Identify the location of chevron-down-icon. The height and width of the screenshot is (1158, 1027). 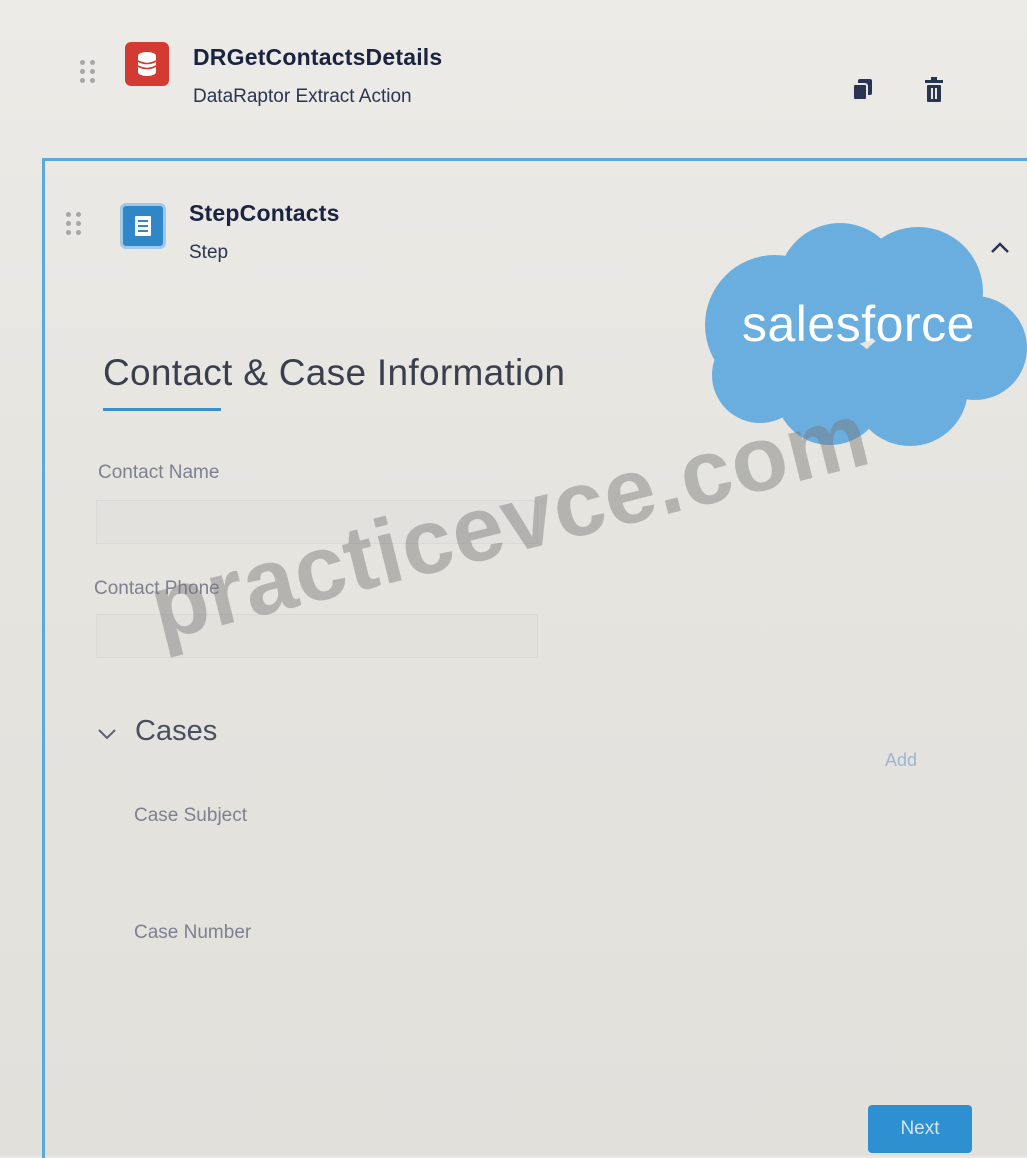
(107, 735).